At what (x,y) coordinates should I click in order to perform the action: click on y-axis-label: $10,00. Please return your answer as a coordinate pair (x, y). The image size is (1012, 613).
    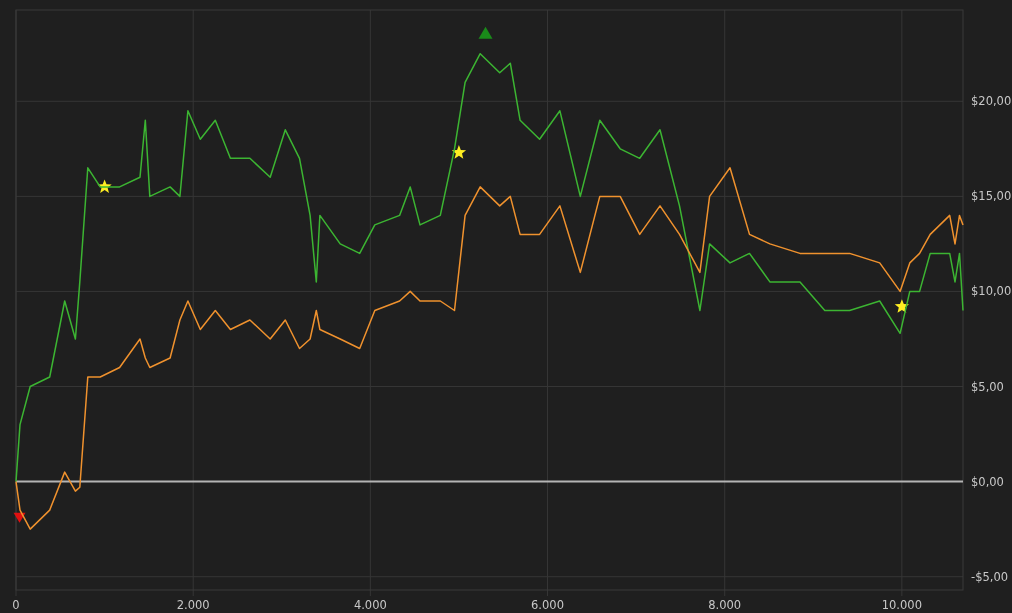
    Looking at the image, I should click on (991, 291).